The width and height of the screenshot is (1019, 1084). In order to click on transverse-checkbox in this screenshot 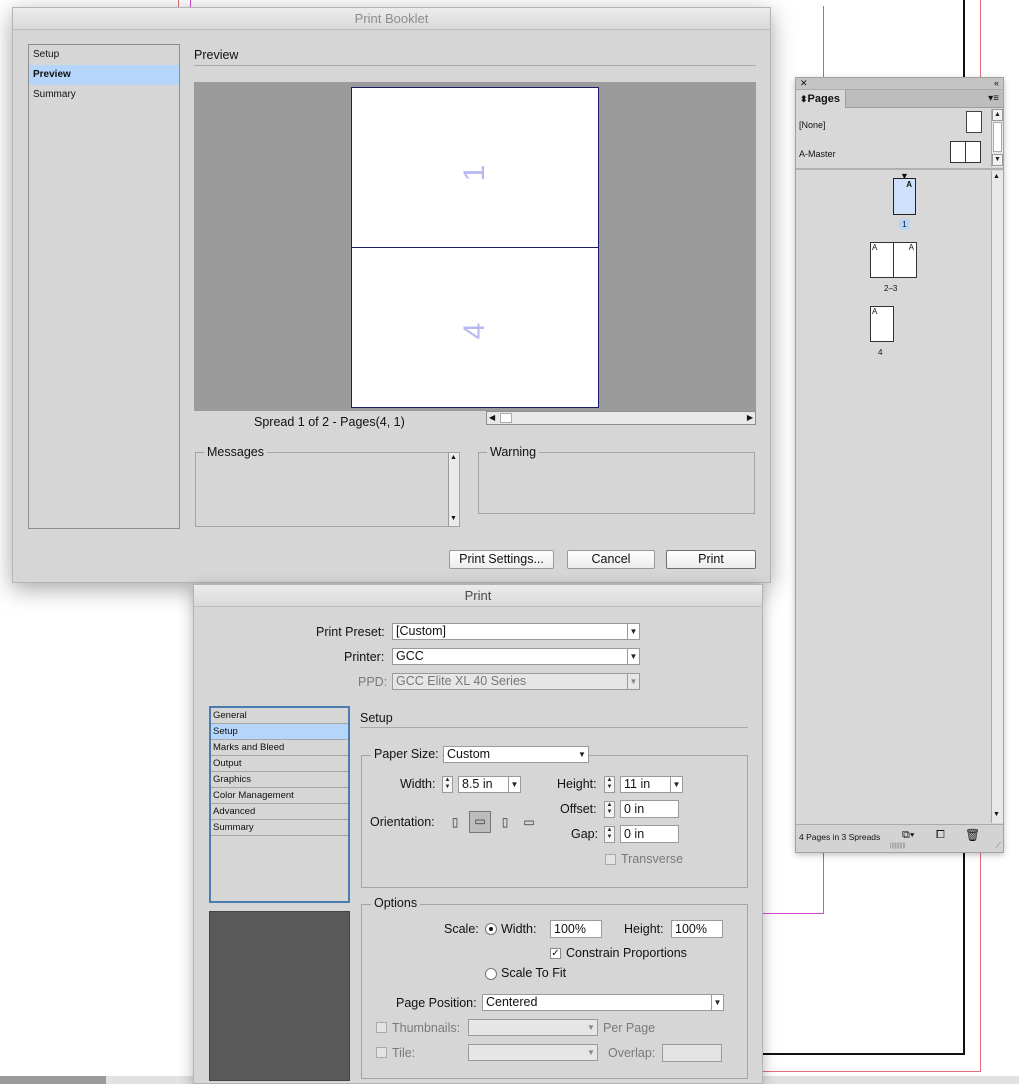, I will do `click(610, 859)`.